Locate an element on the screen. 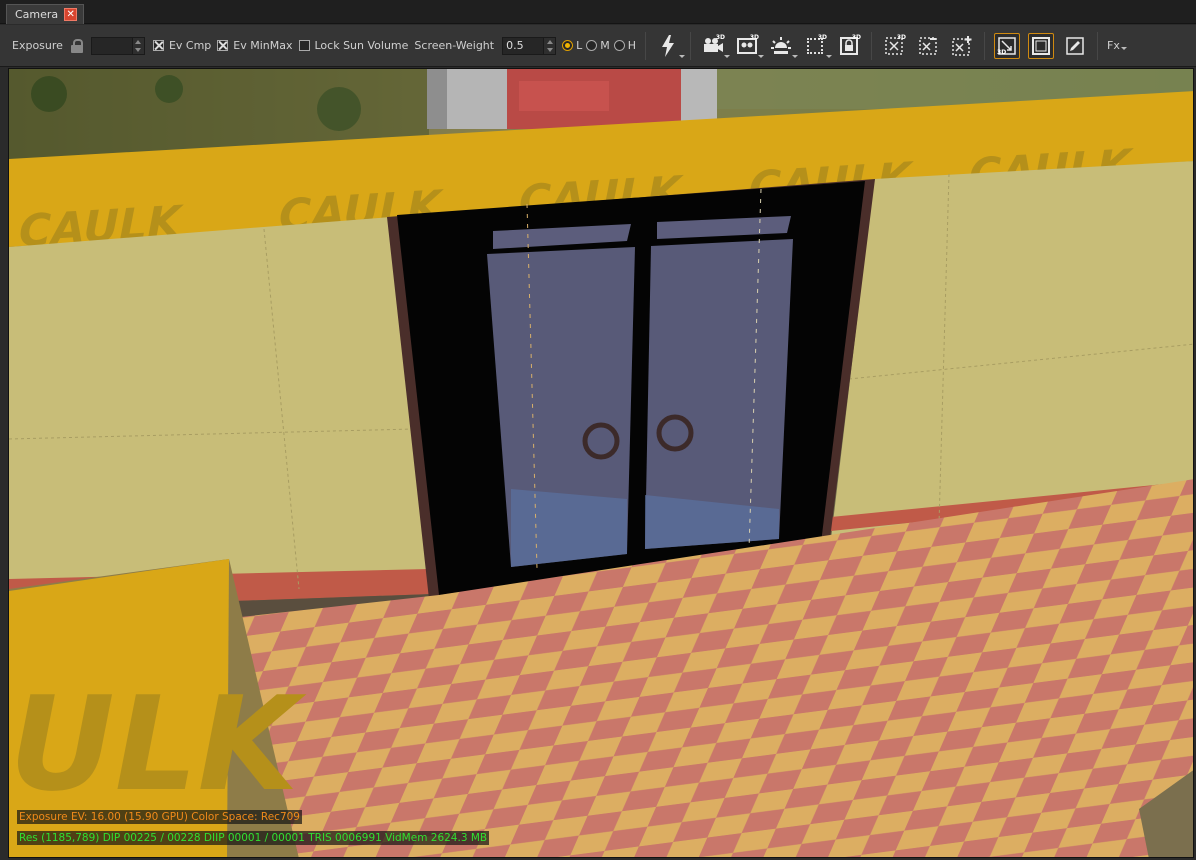 This screenshot has width=1196, height=860. caulk-texture-front: CAULK is located at coordinates (158, 744).